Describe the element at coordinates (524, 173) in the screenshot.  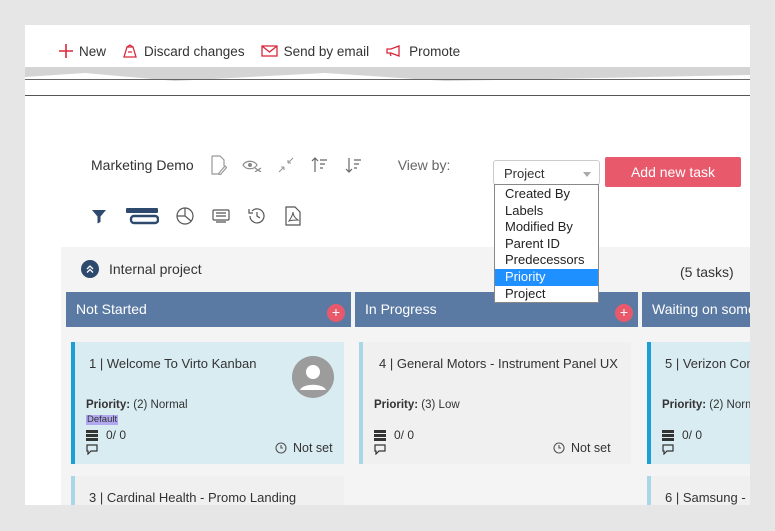
I see `view-by-value: Project` at that location.